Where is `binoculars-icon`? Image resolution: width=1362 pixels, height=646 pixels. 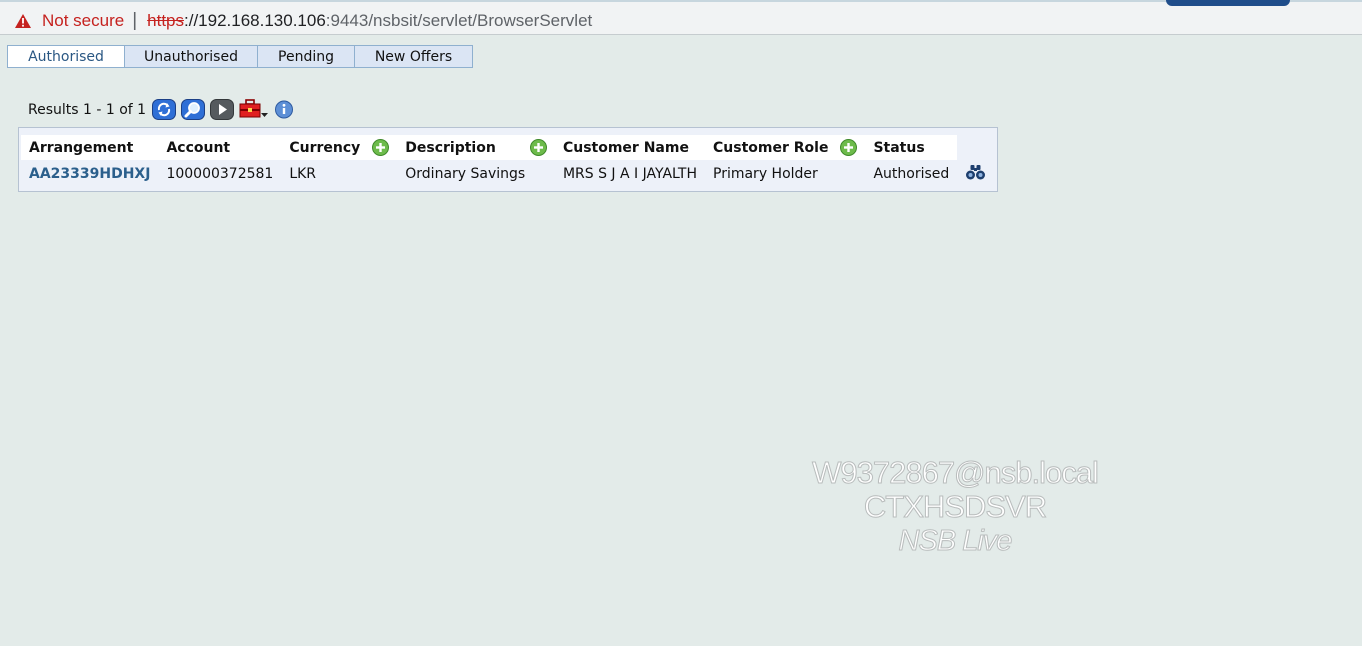 binoculars-icon is located at coordinates (975, 172).